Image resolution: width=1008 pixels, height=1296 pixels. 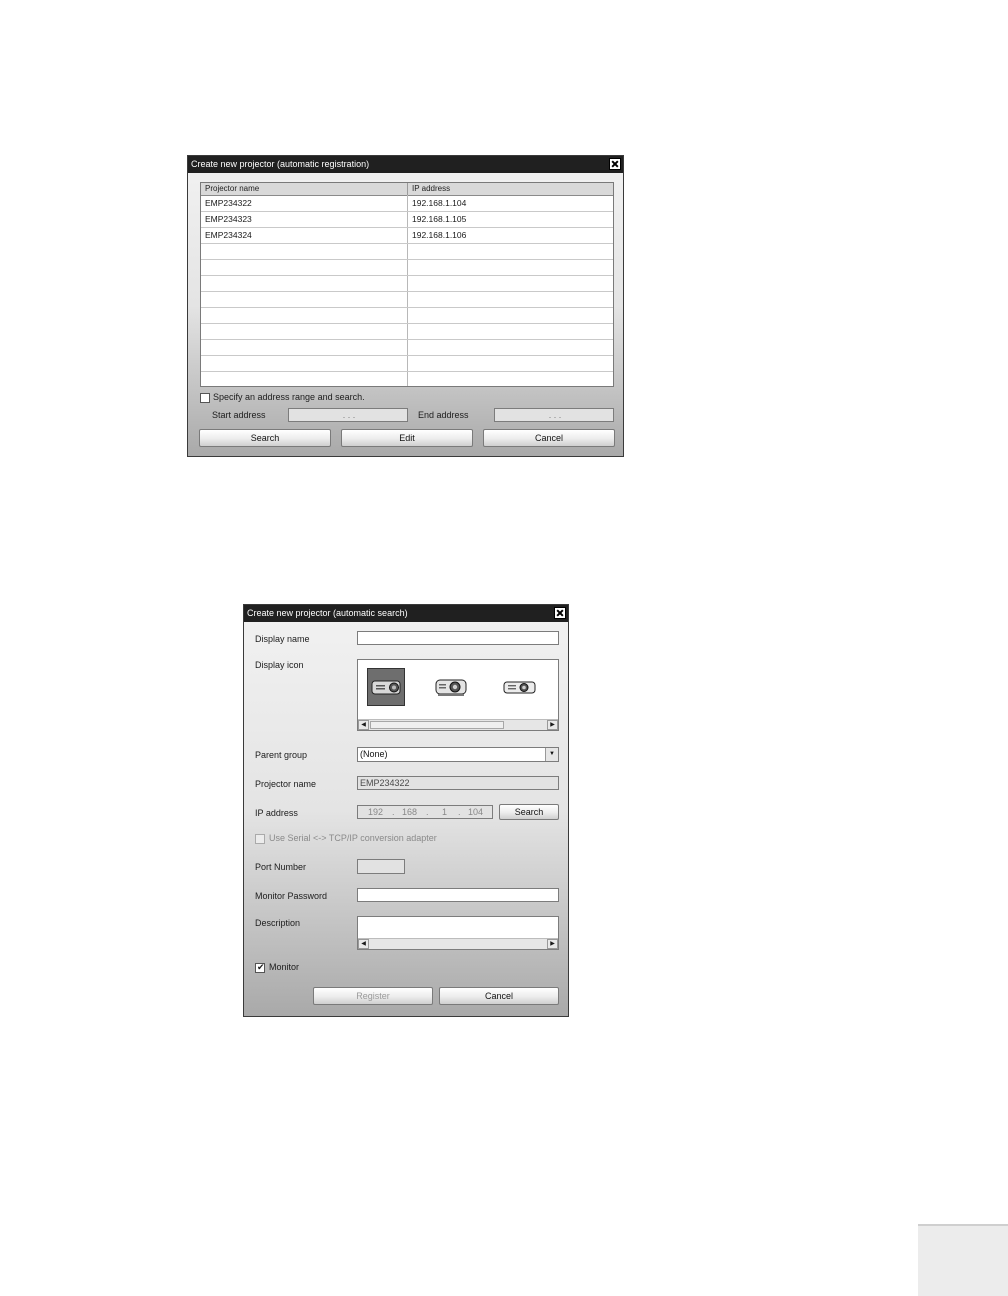 I want to click on scrollbar-thumb, so click(x=437, y=725).